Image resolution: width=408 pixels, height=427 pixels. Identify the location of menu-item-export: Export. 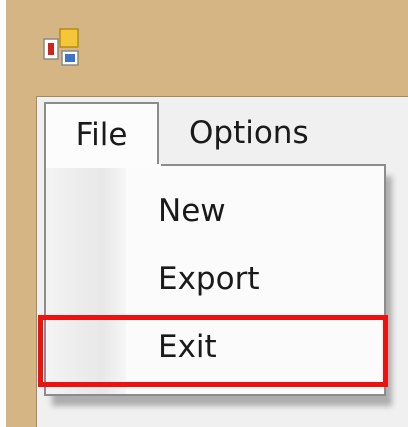
(215, 279).